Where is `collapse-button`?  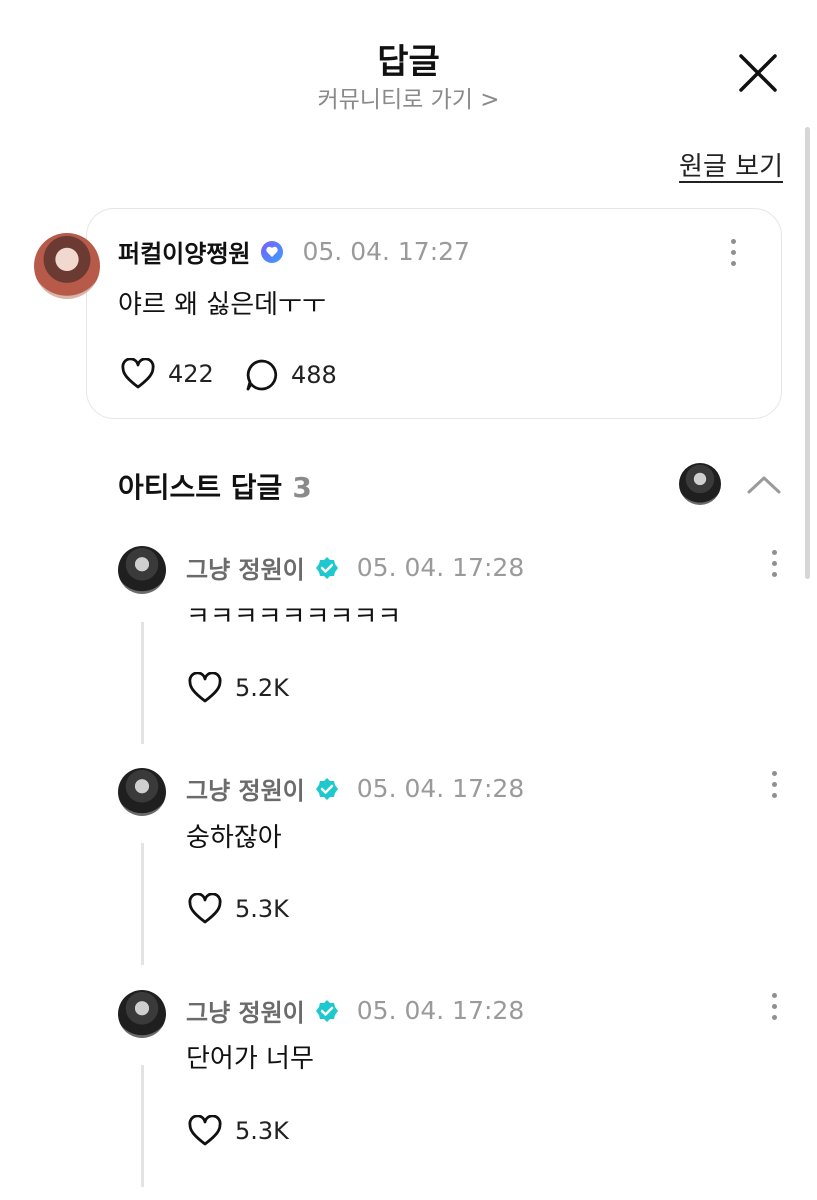
collapse-button is located at coordinates (764, 485).